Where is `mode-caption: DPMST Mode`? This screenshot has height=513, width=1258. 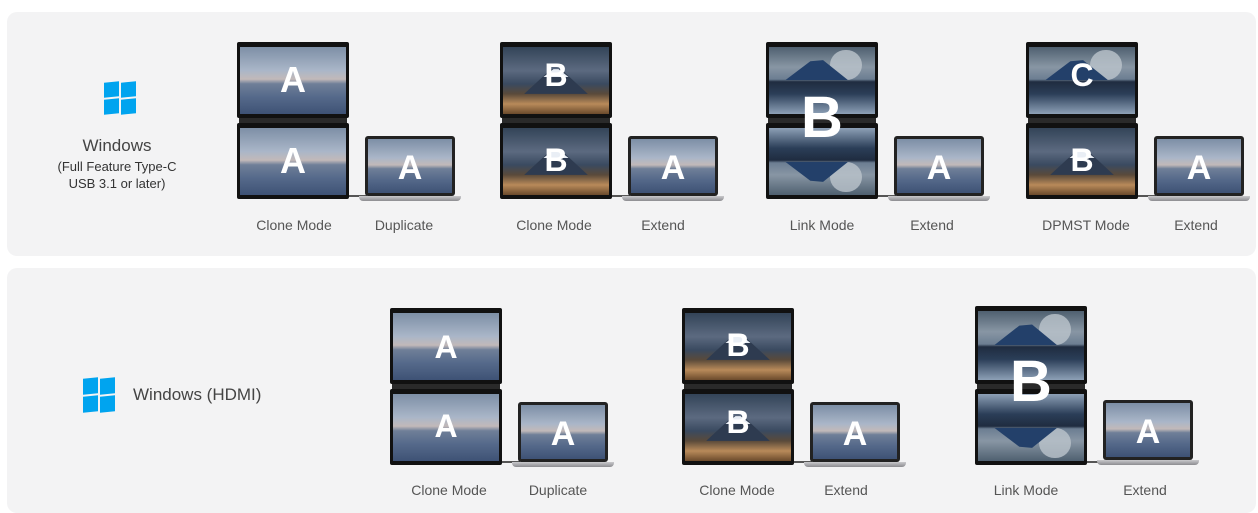
mode-caption: DPMST Mode is located at coordinates (1086, 225).